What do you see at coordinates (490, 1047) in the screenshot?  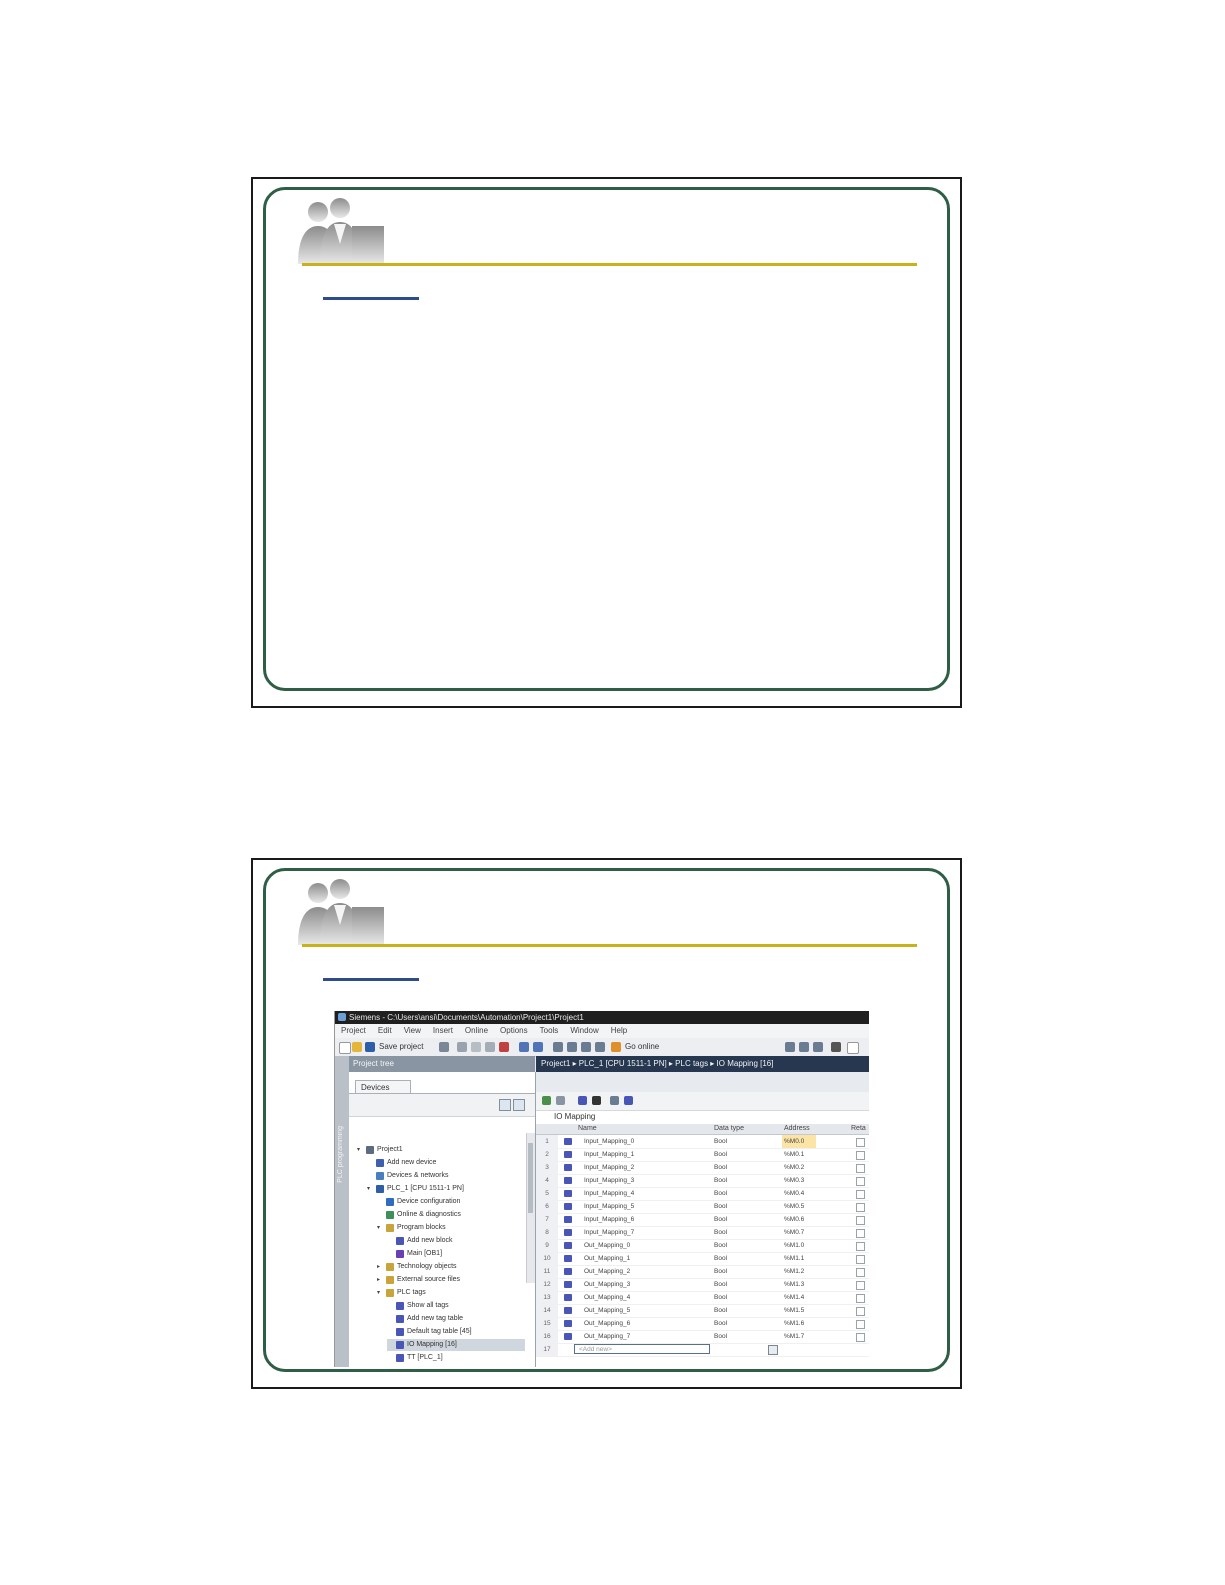 I see `paste-icon` at bounding box center [490, 1047].